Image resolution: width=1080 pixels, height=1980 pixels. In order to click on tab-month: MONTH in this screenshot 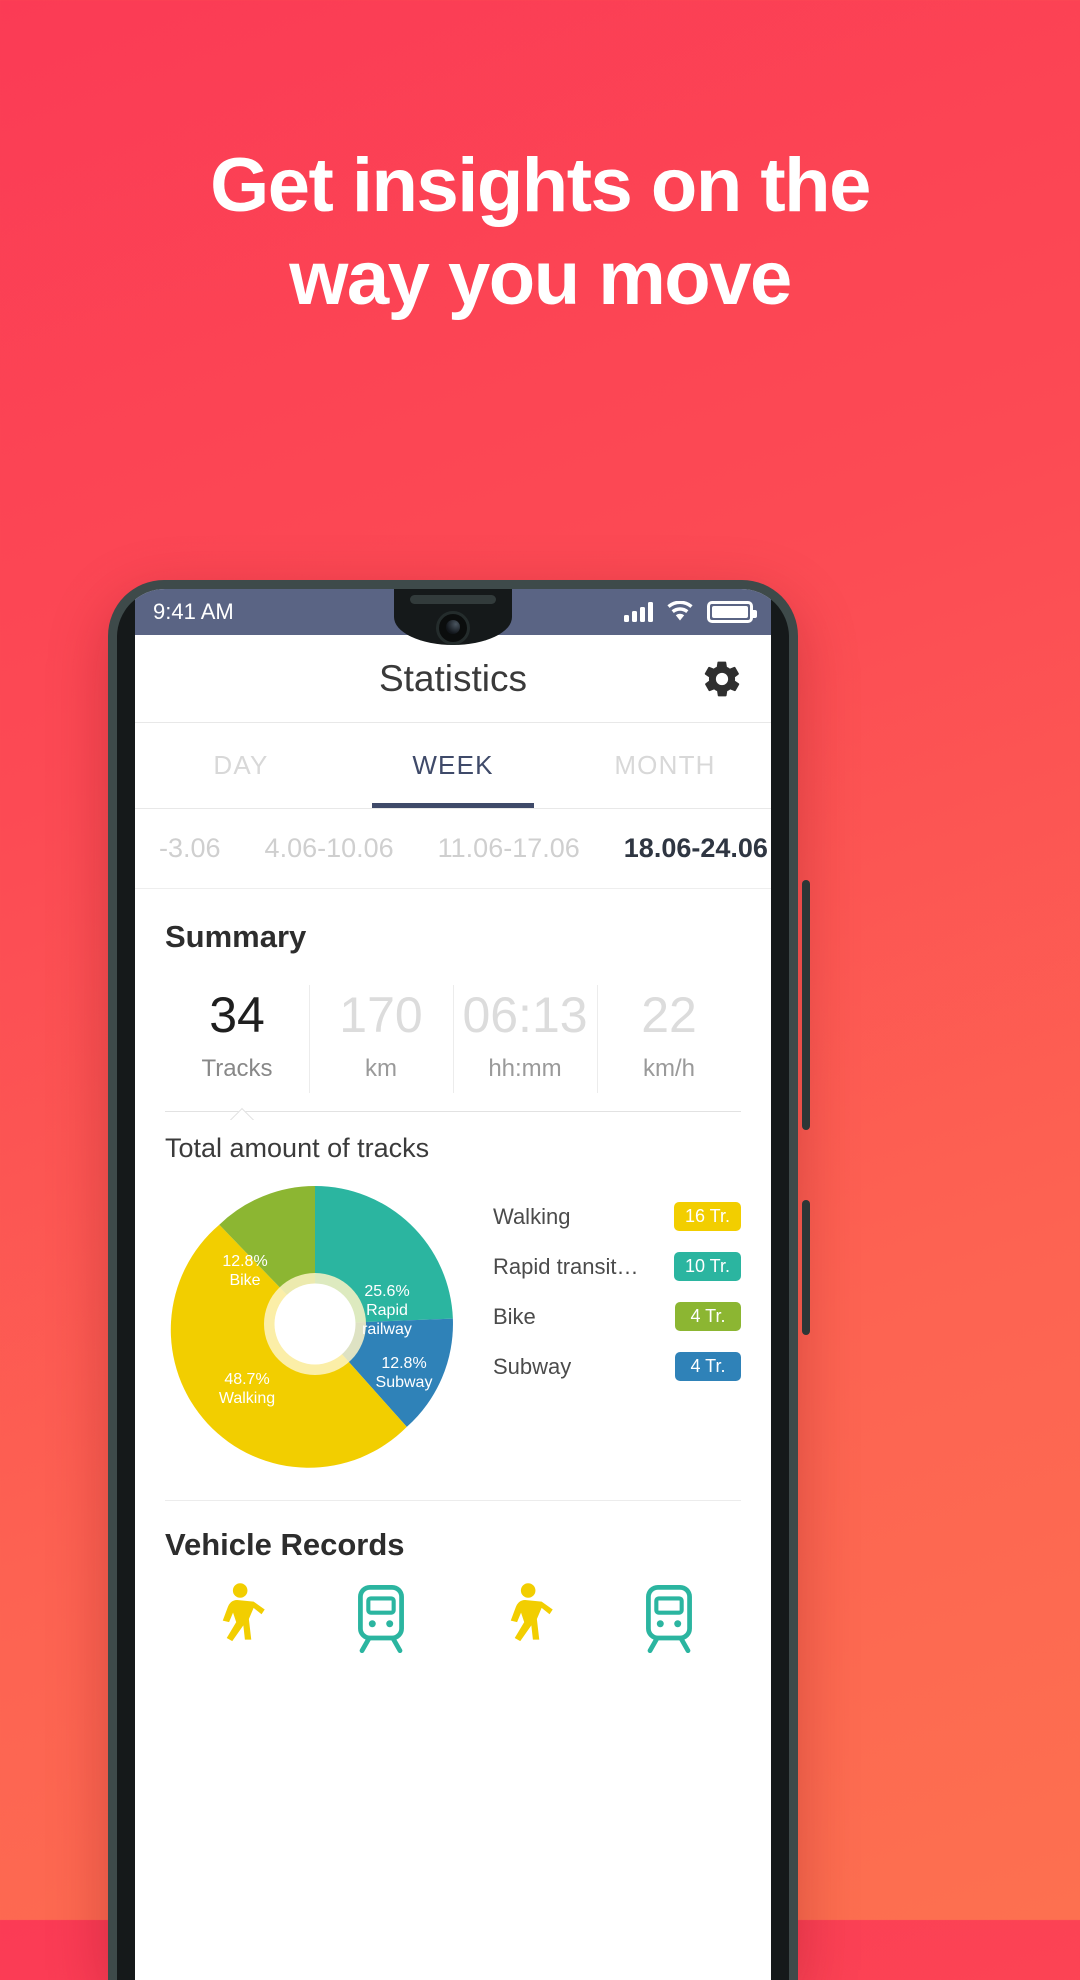, I will do `click(665, 765)`.